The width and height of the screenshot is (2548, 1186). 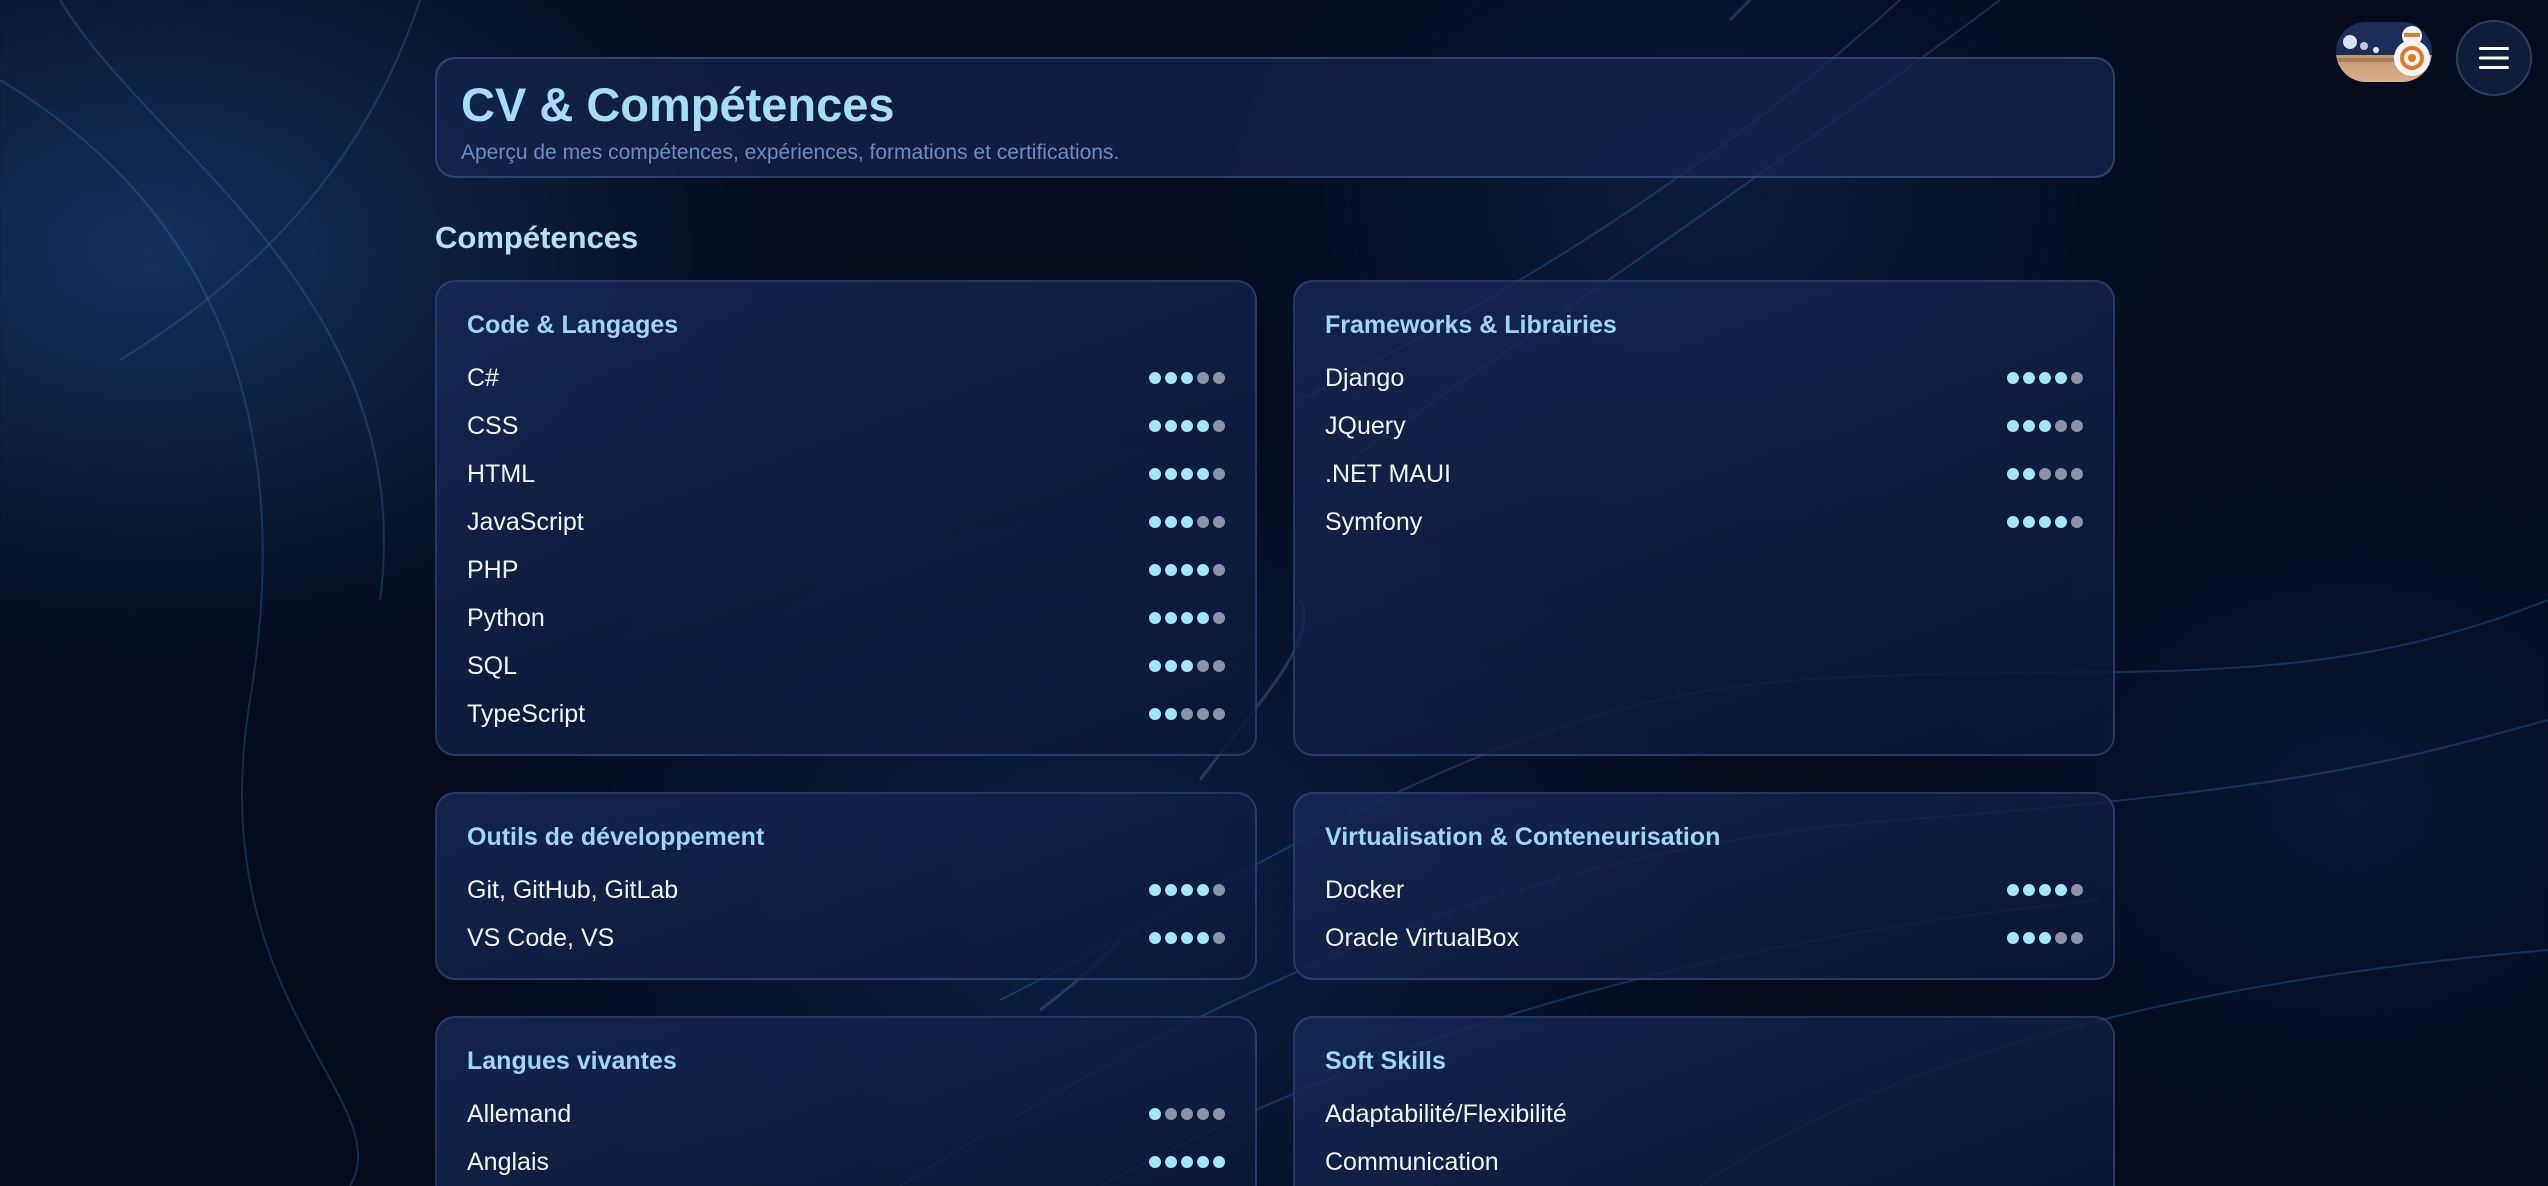 I want to click on skill-row: Django, so click(x=1704, y=378).